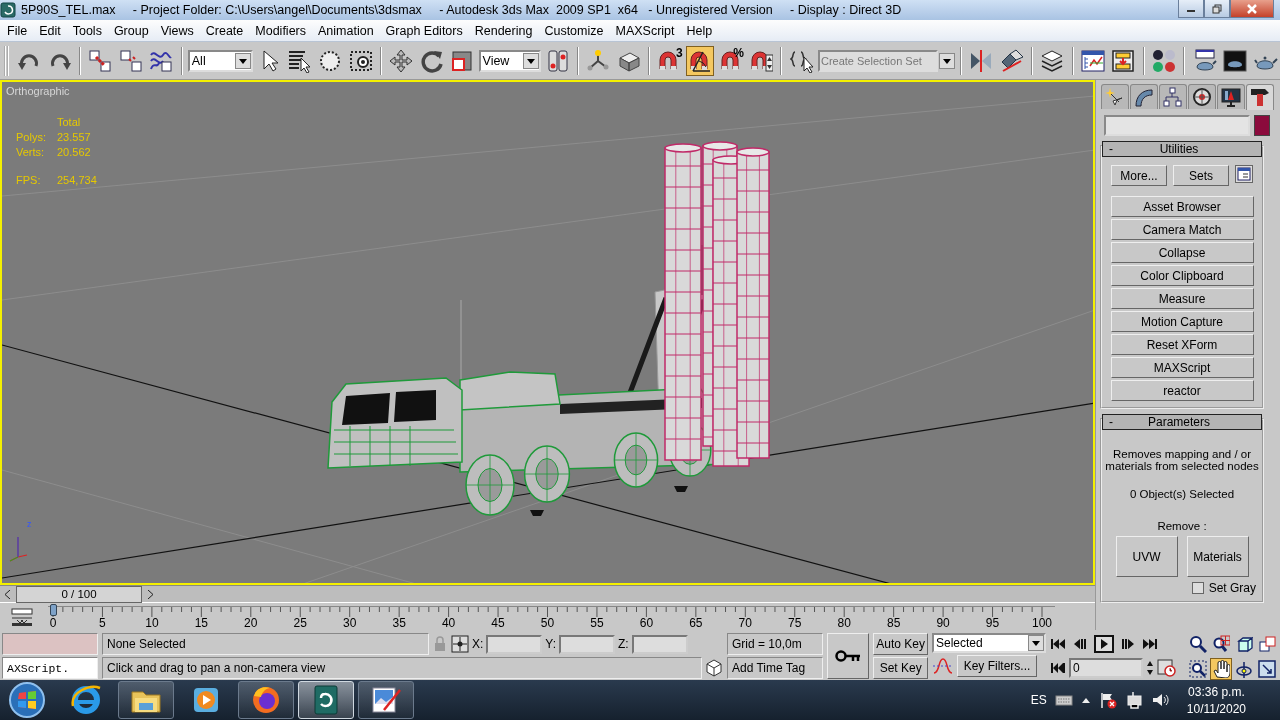 The width and height of the screenshot is (1280, 720). What do you see at coordinates (220, 60) in the screenshot?
I see `selection-filter-dropdown: All` at bounding box center [220, 60].